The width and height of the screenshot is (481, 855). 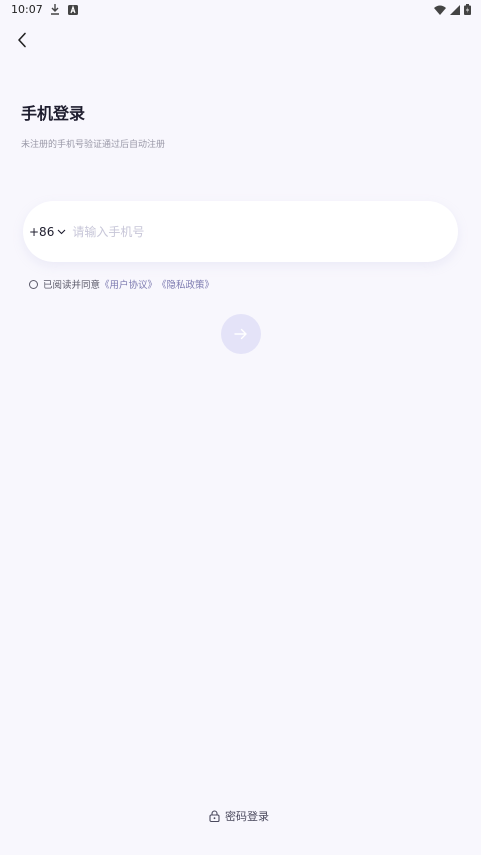 What do you see at coordinates (33, 284) in the screenshot?
I see `agreement-checkbox` at bounding box center [33, 284].